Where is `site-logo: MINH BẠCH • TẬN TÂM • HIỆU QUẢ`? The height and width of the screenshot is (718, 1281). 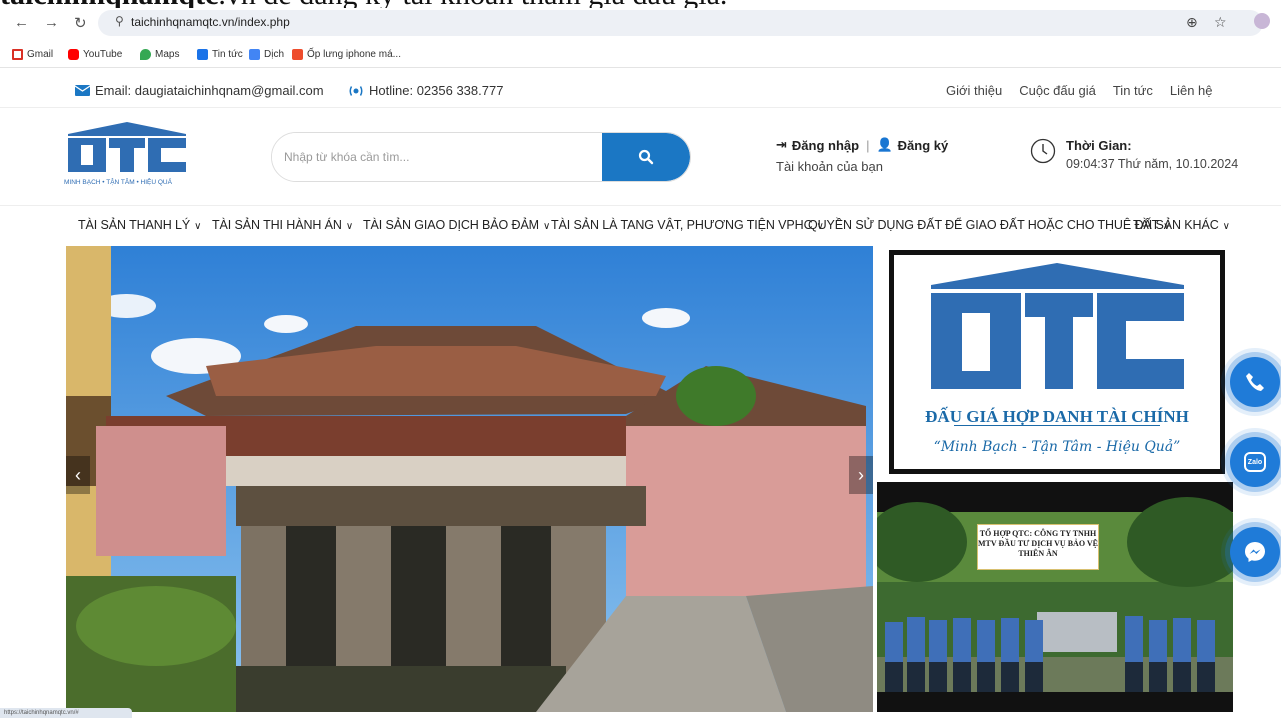 site-logo: MINH BẠCH • TẬN TÂM • HIỆU QUẢ is located at coordinates (127, 156).